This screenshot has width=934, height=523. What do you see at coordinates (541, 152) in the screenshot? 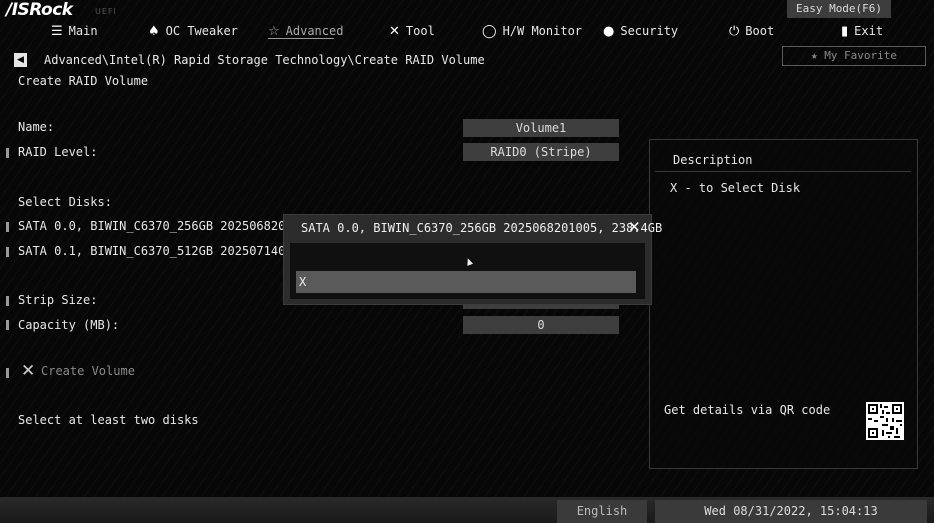
I see `raid-level-select: RAID0 (Stripe)` at bounding box center [541, 152].